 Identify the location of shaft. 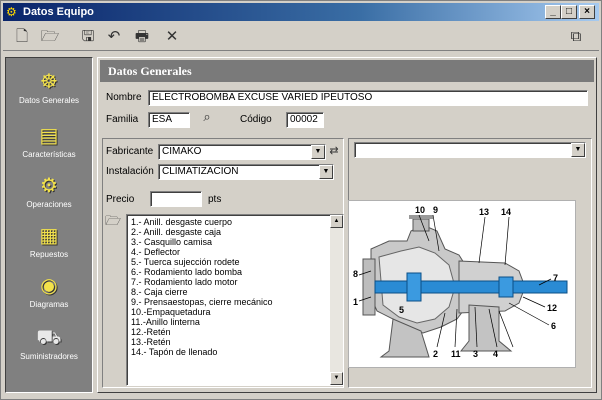
(471, 287).